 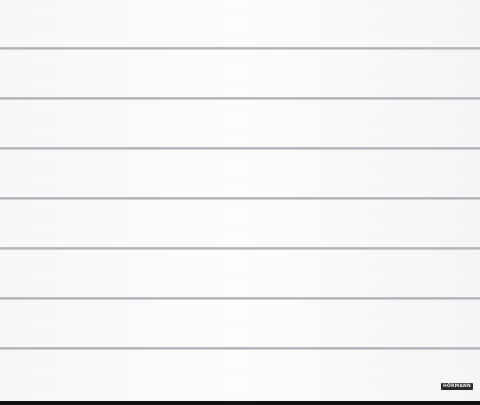 I want to click on brand-logo: HÖRMANN, so click(x=457, y=386).